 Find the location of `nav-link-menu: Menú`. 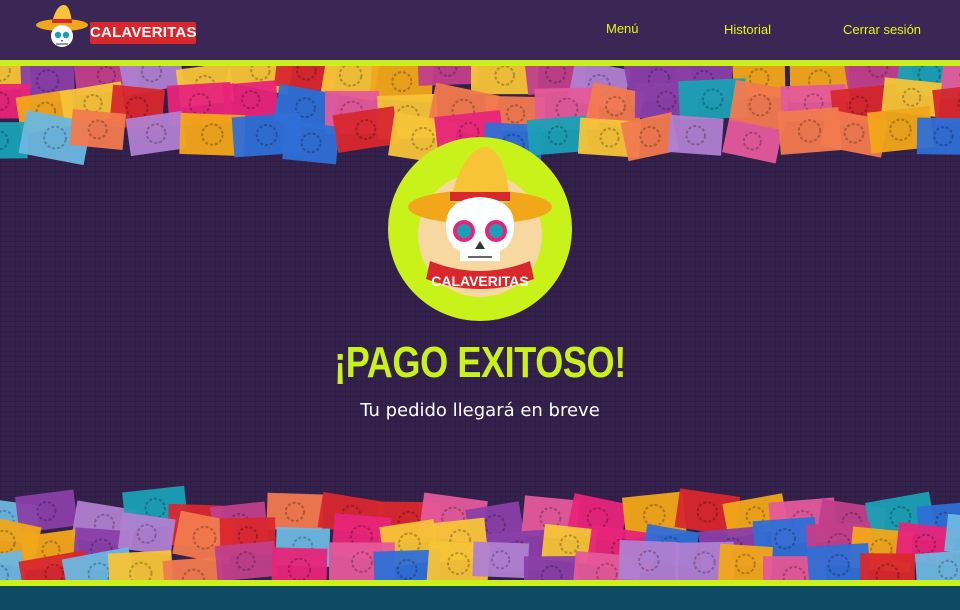

nav-link-menu: Menú is located at coordinates (622, 28).